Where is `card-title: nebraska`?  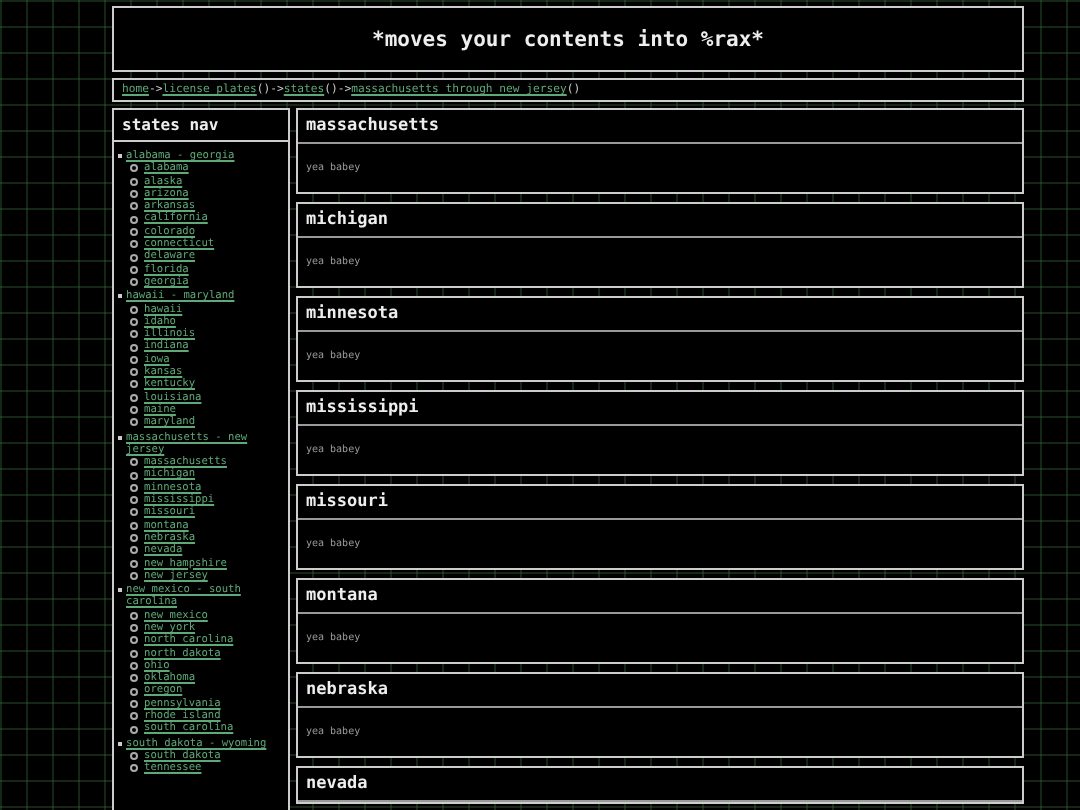 card-title: nebraska is located at coordinates (660, 691).